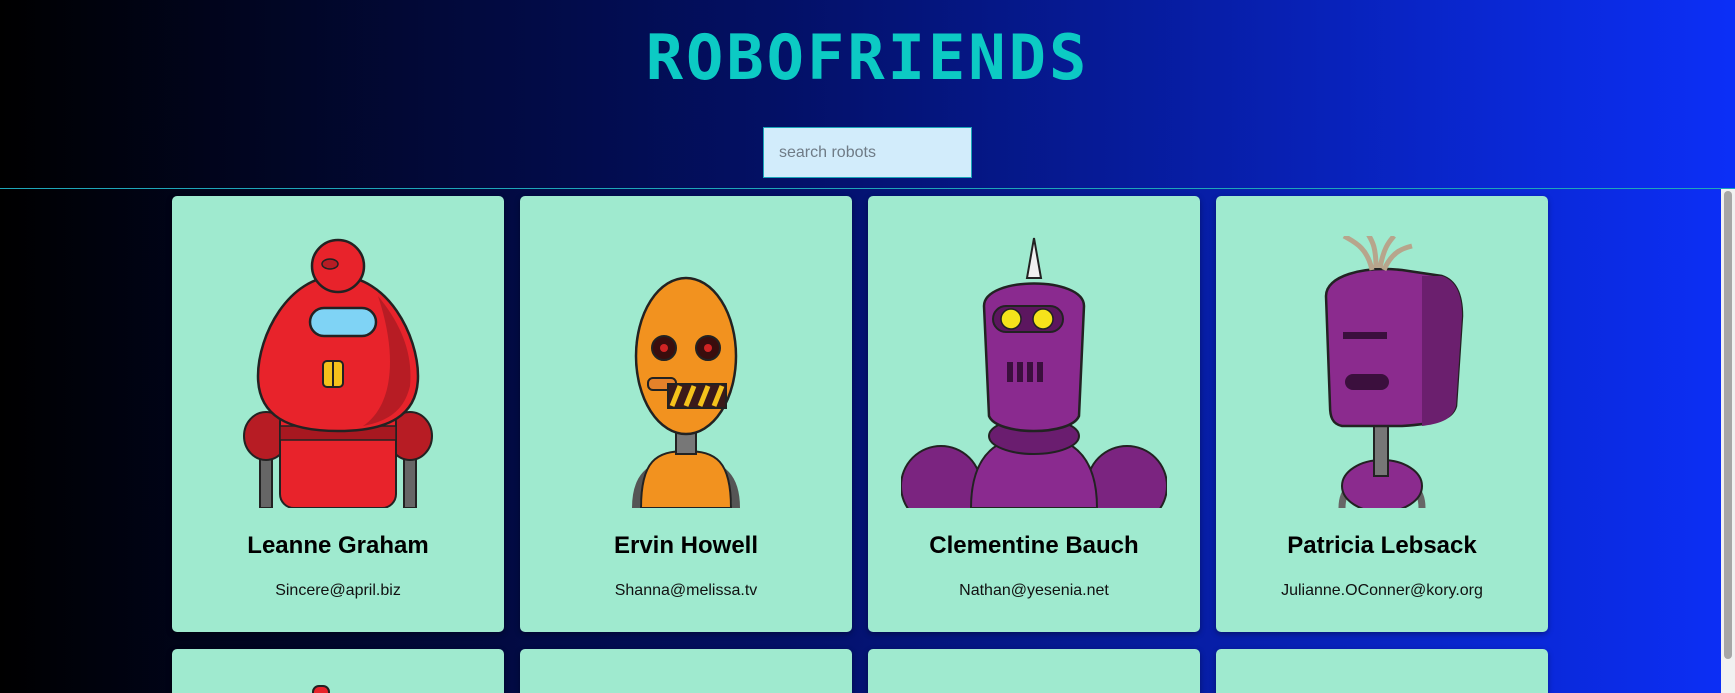  I want to click on scrollbar, so click(1728, 441).